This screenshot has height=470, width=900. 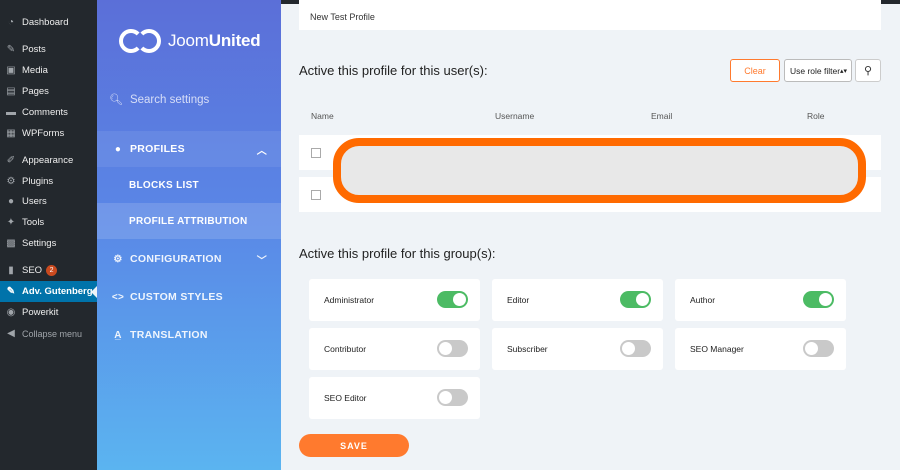 I want to click on nav-label: PROFILE ATTRIBUTION, so click(x=188, y=221).